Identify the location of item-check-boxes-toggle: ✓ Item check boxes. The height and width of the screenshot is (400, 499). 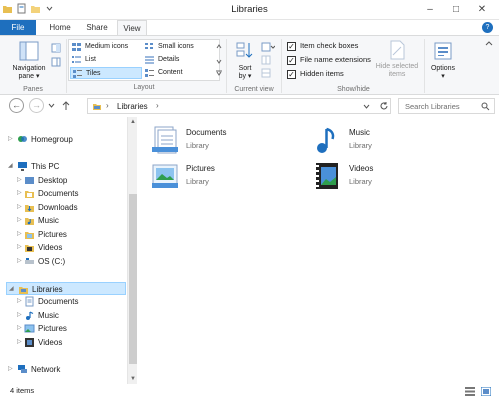
(322, 46).